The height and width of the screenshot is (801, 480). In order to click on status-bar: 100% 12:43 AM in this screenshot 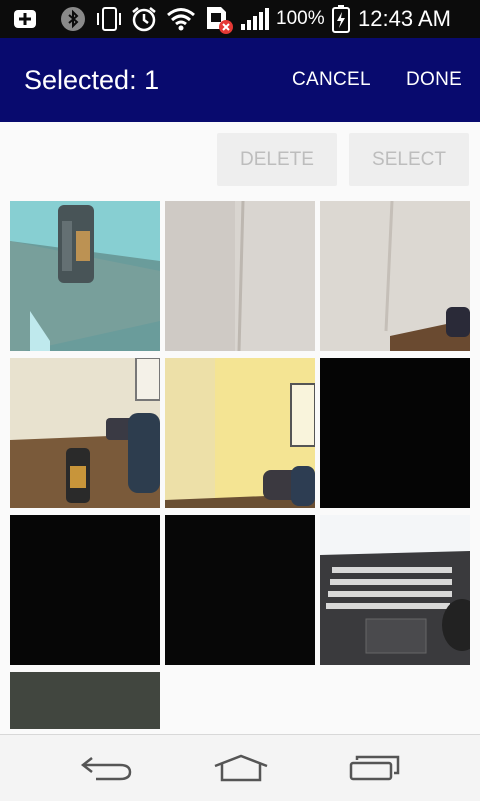, I will do `click(240, 19)`.